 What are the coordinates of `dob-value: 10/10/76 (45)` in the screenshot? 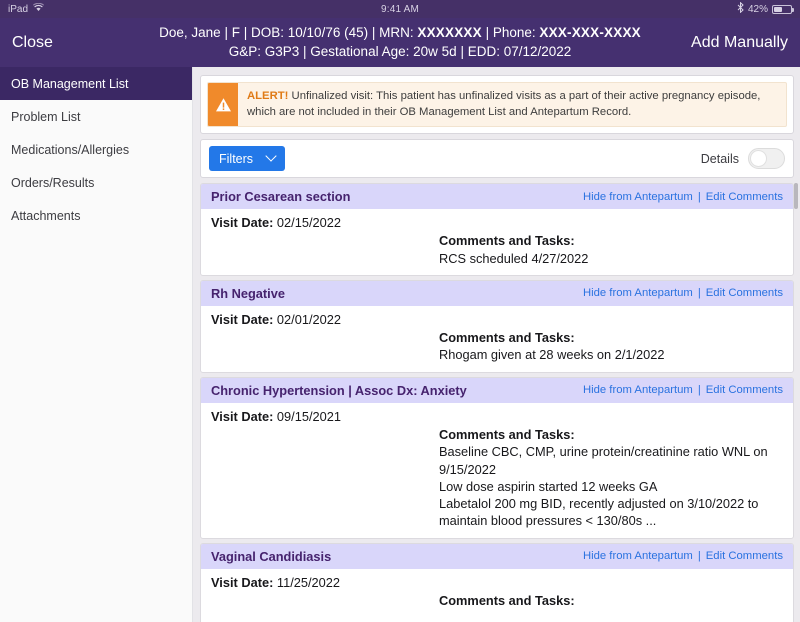 It's located at (328, 33).